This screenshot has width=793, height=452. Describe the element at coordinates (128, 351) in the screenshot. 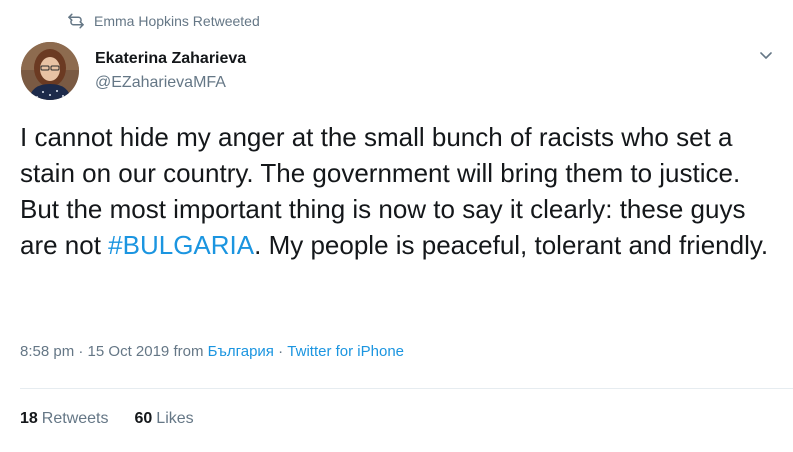

I see `tweet-date: 15 Oct 2019` at that location.